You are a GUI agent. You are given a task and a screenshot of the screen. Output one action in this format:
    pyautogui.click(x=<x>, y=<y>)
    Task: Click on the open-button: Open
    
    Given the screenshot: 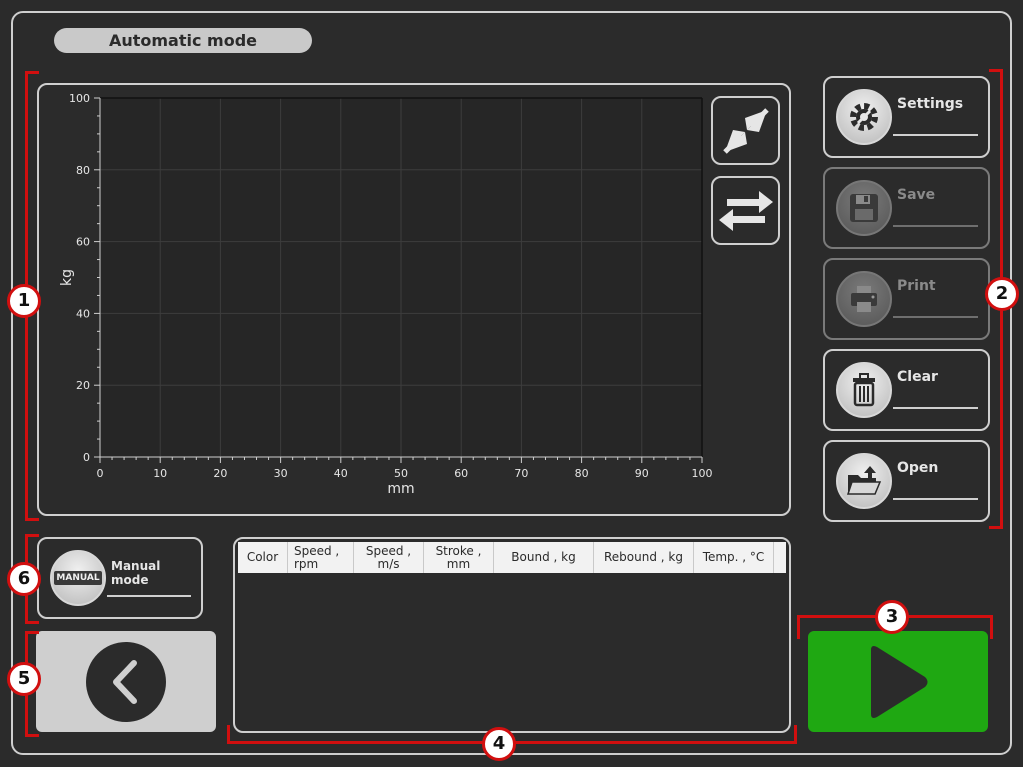 What is the action you would take?
    pyautogui.click(x=906, y=481)
    